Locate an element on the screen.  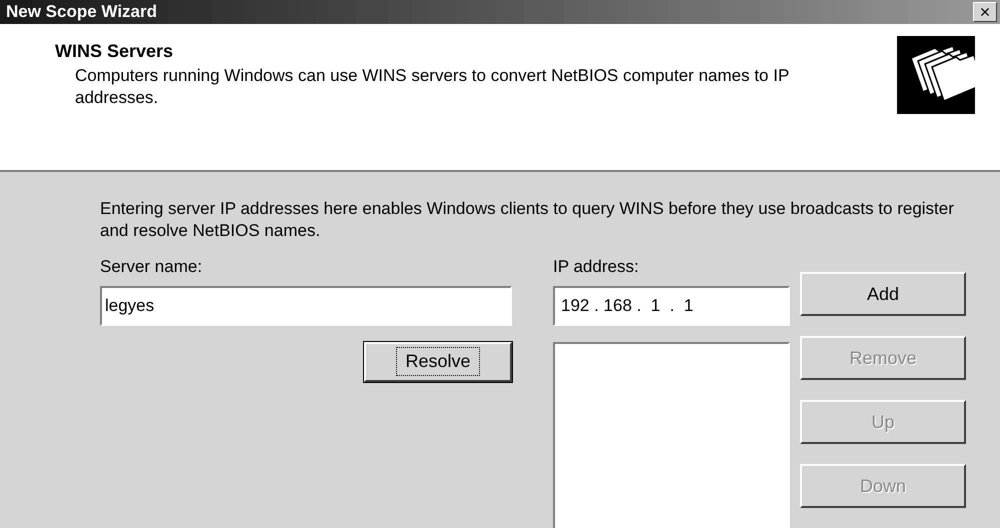
wizard-button: Add is located at coordinates (883, 294).